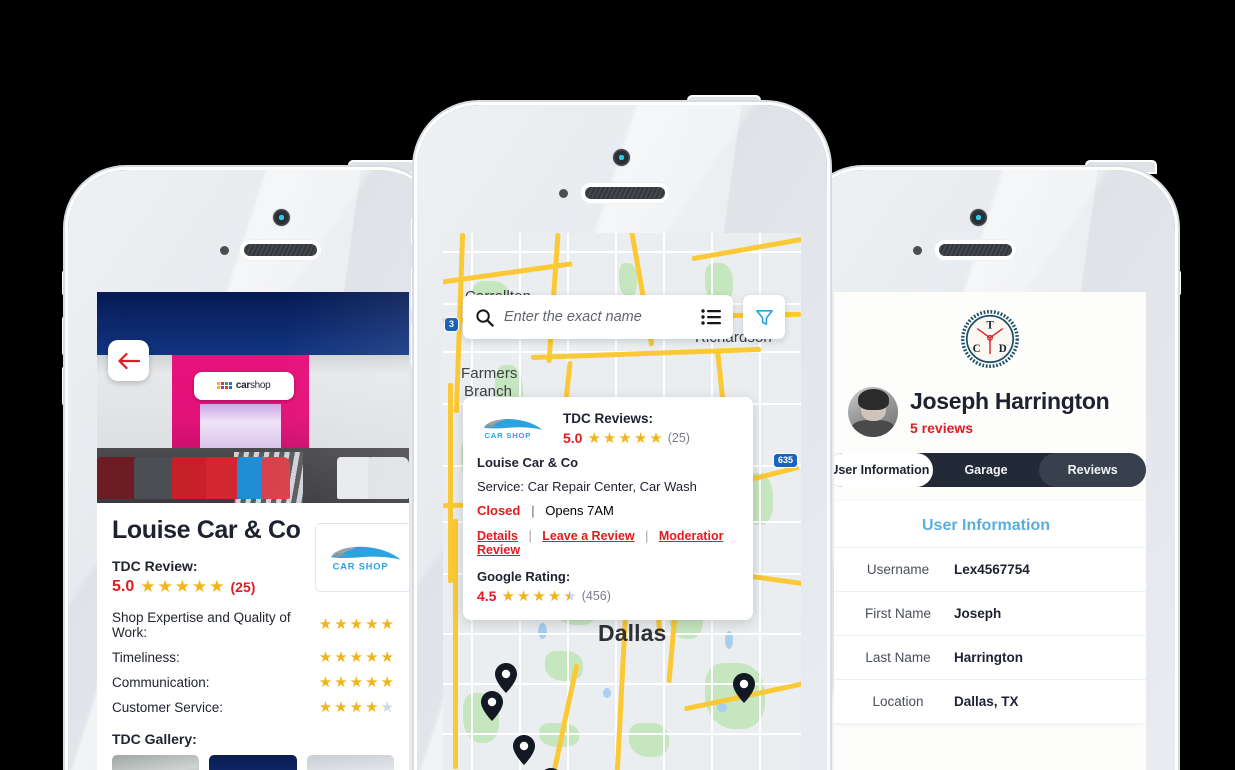 The height and width of the screenshot is (770, 1235). I want to click on svg-text: D, so click(1003, 349).